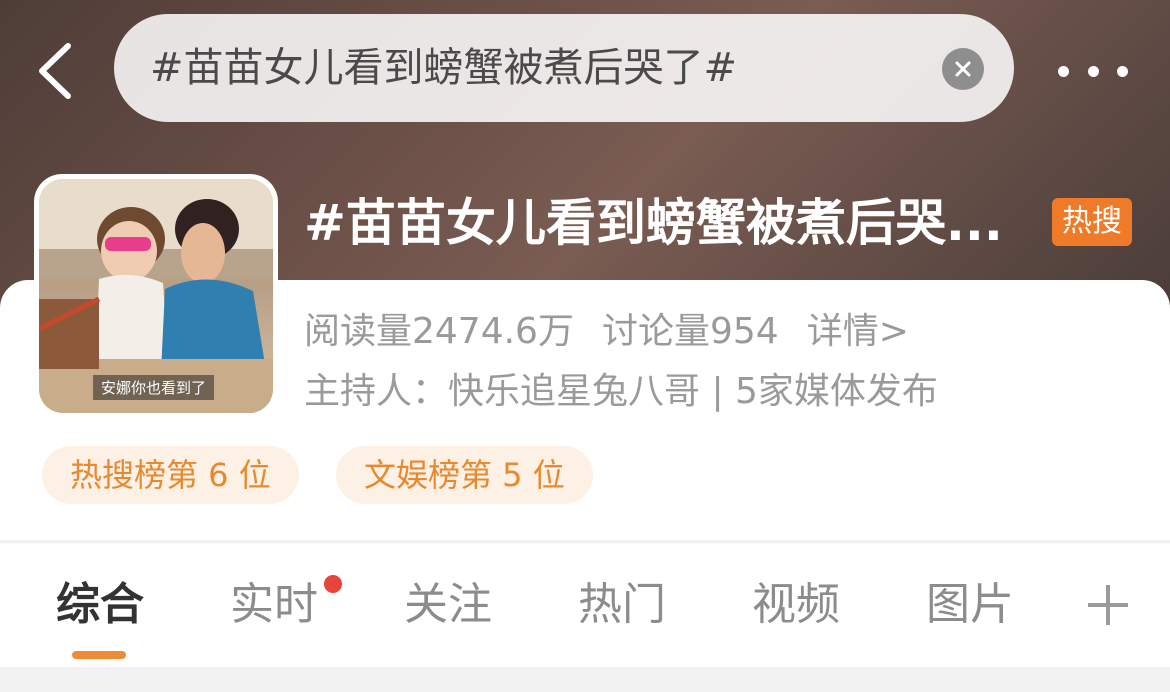 Image resolution: width=1170 pixels, height=692 pixels. Describe the element at coordinates (622, 605) in the screenshot. I see `tab-popular: 热门` at that location.